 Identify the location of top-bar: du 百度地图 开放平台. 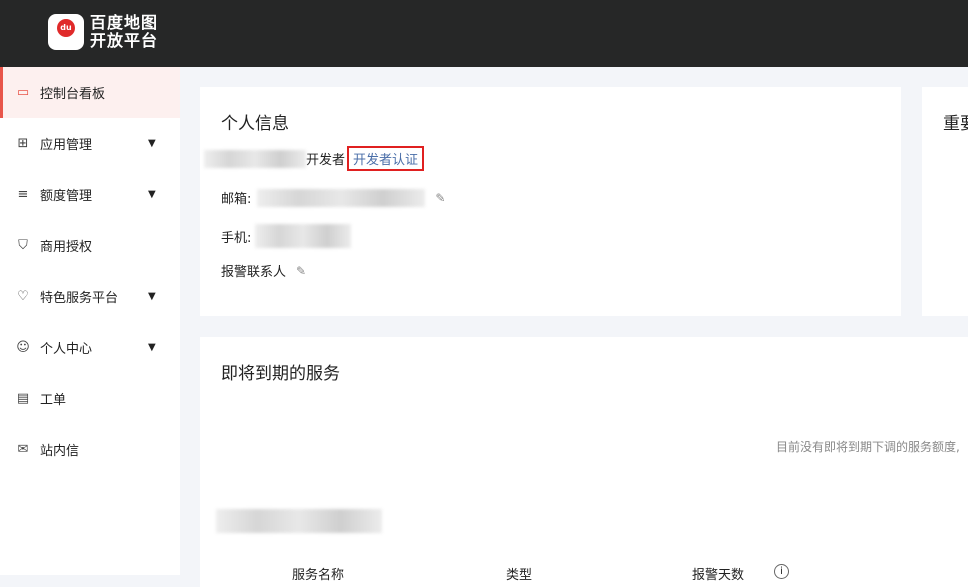
(484, 33).